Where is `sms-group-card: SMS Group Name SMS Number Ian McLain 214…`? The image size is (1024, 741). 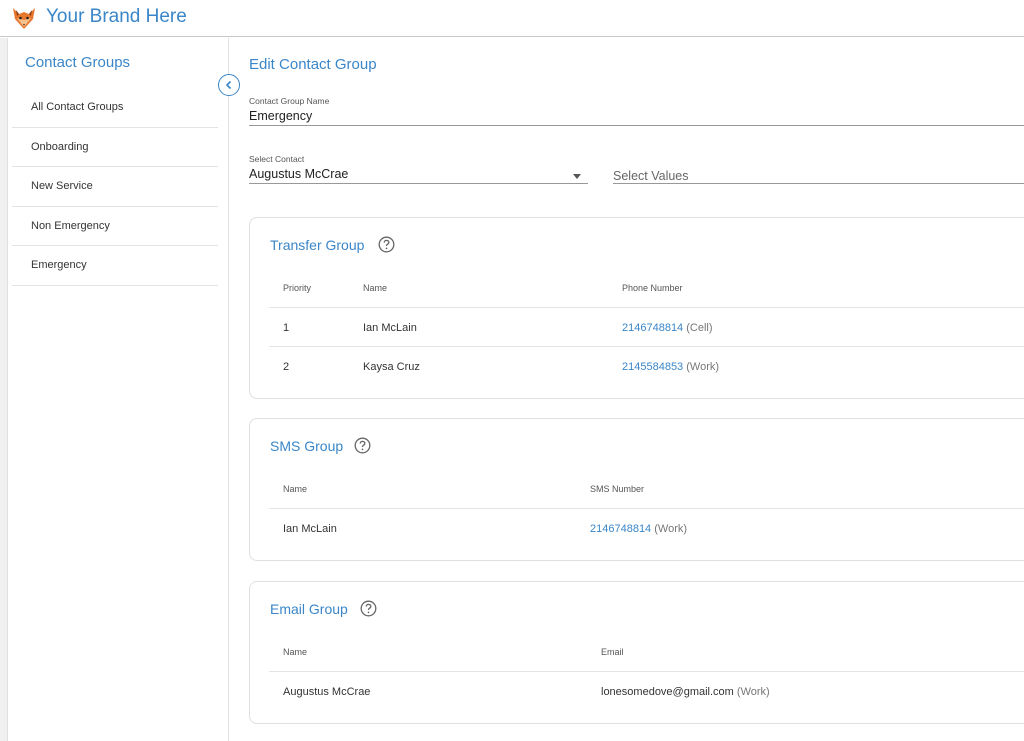
sms-group-card: SMS Group Name SMS Number Ian McLain 214… is located at coordinates (636, 489).